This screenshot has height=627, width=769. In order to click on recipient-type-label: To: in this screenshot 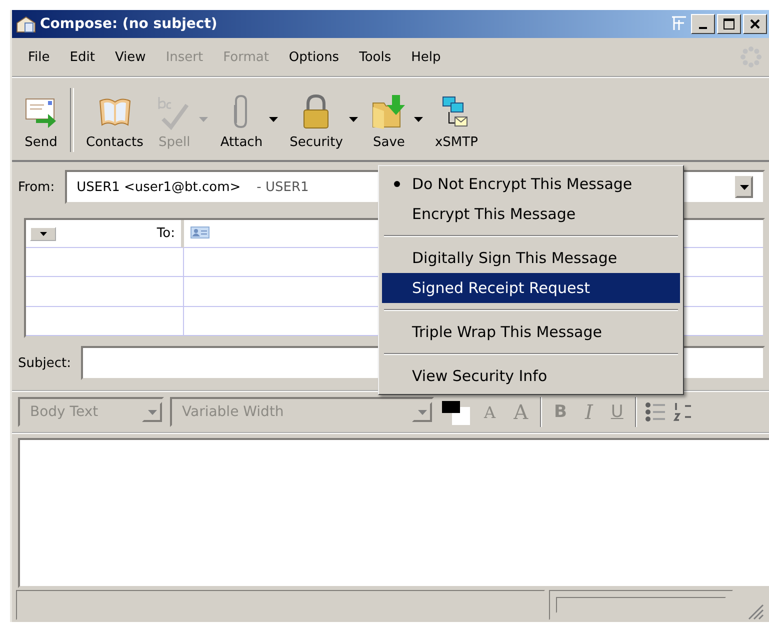, I will do `click(165, 233)`.